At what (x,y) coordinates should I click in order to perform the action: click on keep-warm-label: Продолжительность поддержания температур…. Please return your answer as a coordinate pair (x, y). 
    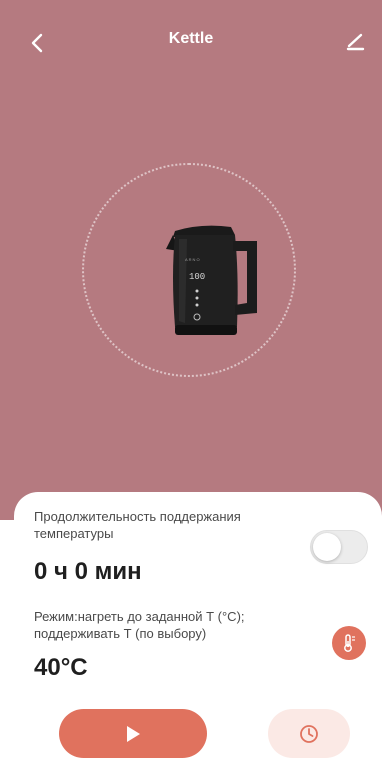
    Looking at the image, I should click on (137, 525).